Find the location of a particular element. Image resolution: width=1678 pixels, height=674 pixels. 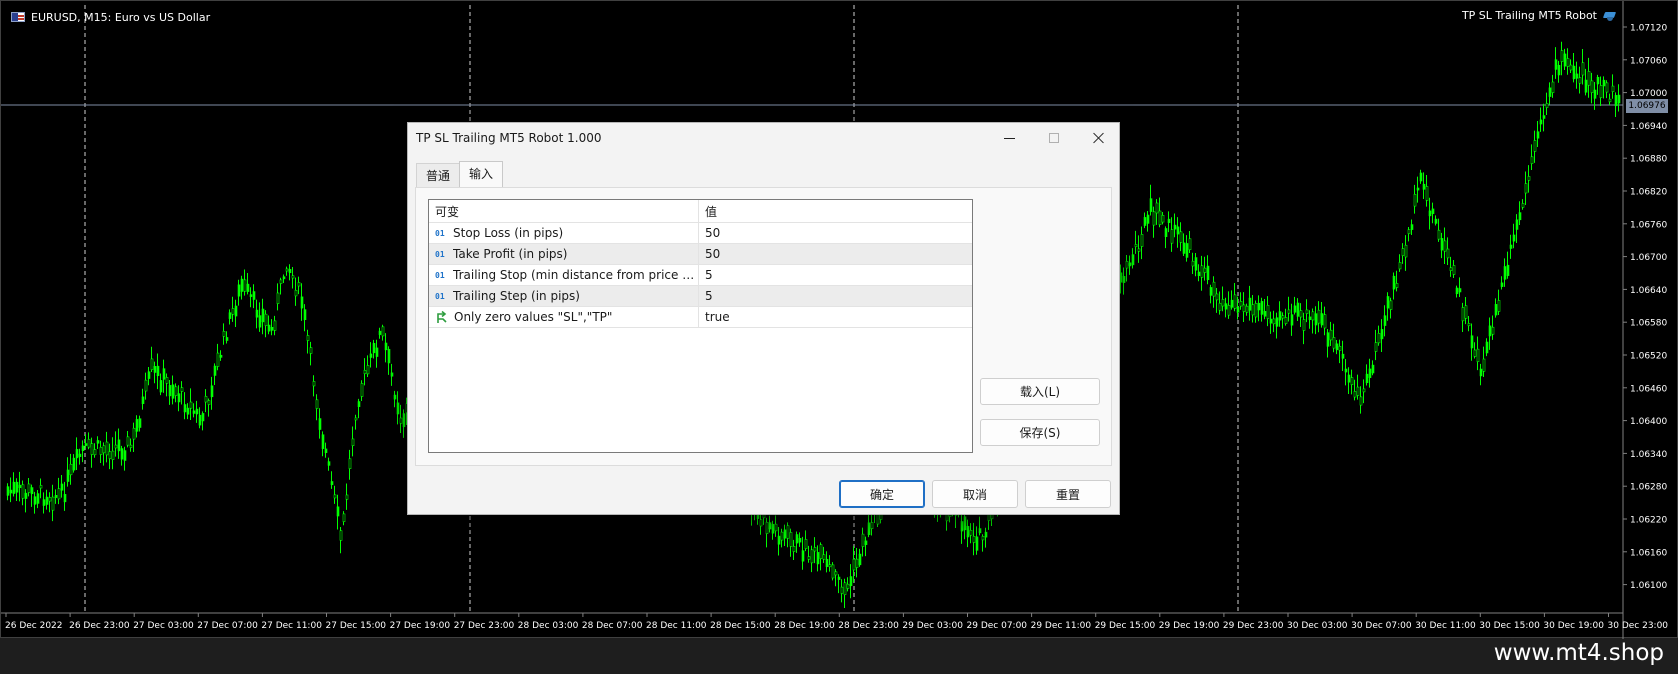

cancel-button: 取消 is located at coordinates (975, 494).